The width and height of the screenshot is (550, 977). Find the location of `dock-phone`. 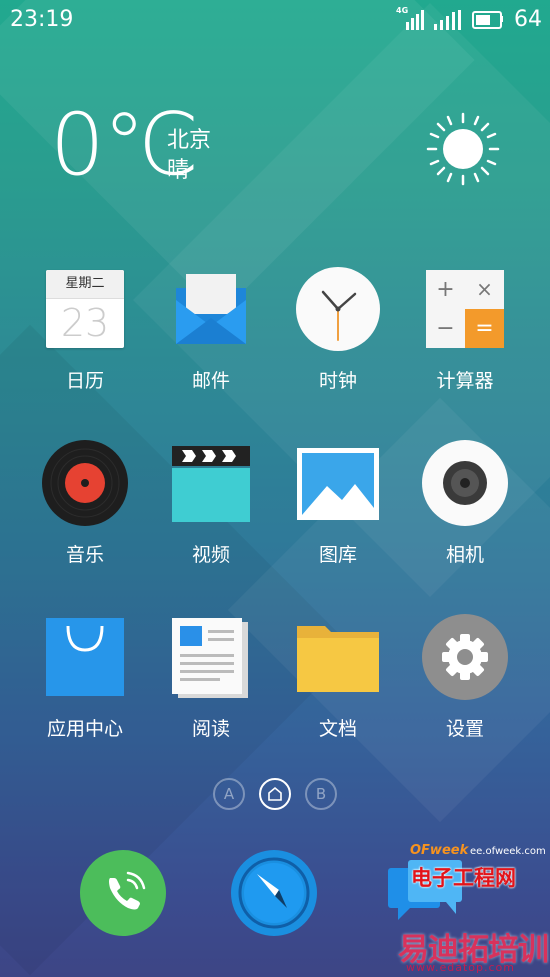

dock-phone is located at coordinates (123, 893).